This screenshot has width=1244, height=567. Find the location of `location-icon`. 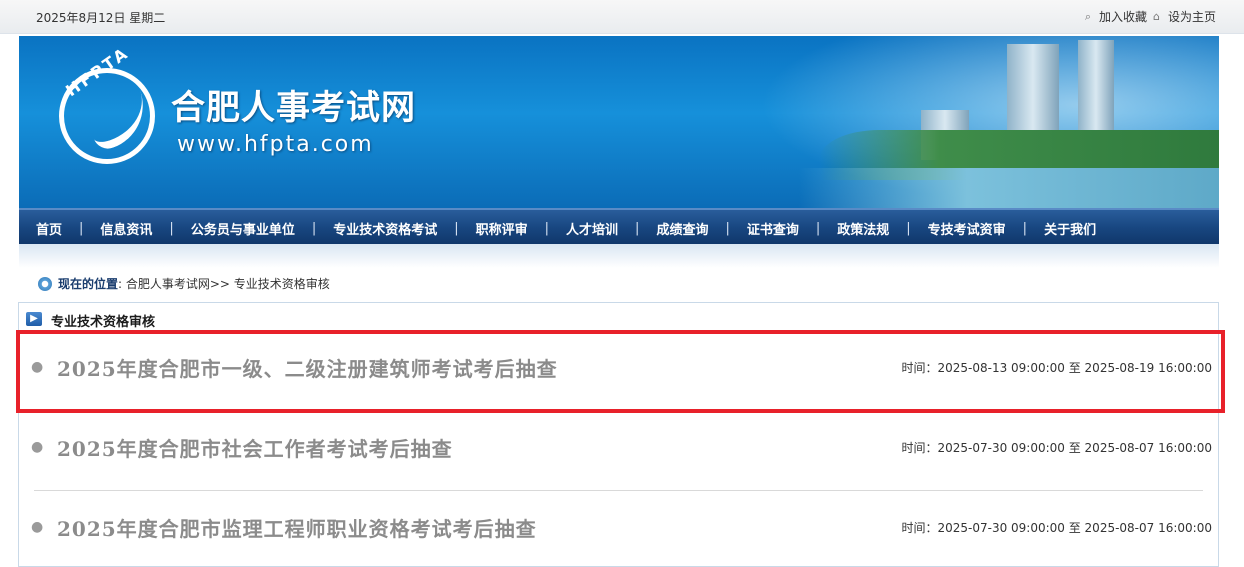

location-icon is located at coordinates (45, 283).